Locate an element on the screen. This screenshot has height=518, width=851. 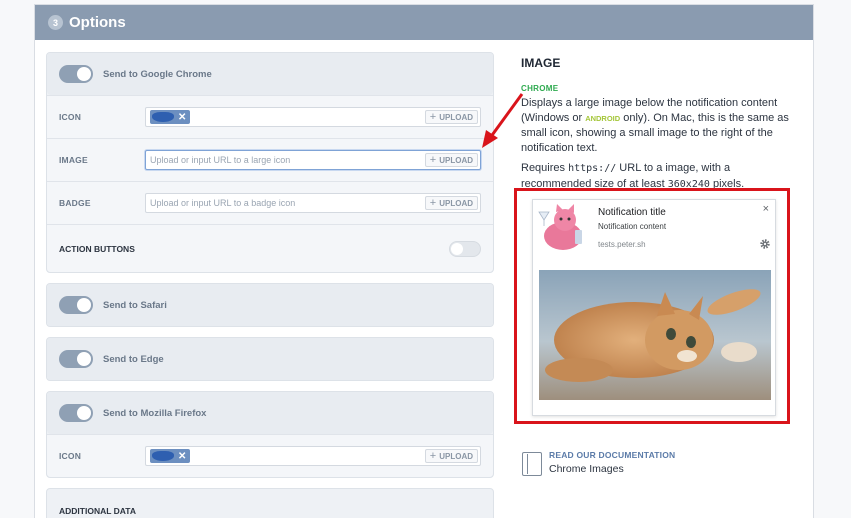
firefox-group-header: Send to Mozilla Firefox is located at coordinates (270, 413).